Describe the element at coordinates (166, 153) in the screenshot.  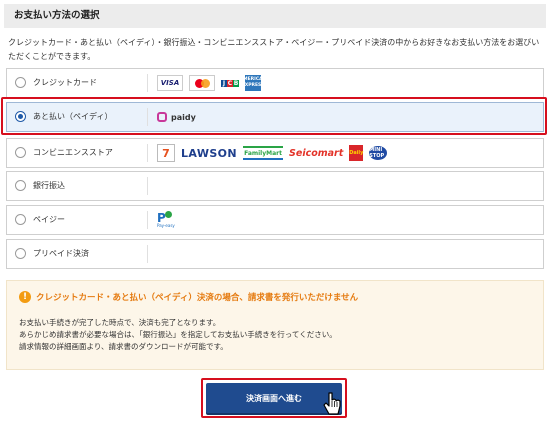
I see `seven-eleven-logo: 7` at that location.